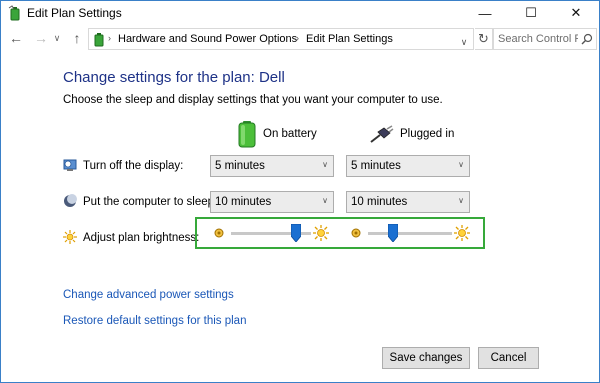 The width and height of the screenshot is (600, 383). What do you see at coordinates (484, 39) in the screenshot?
I see `refresh-button: ↻` at bounding box center [484, 39].